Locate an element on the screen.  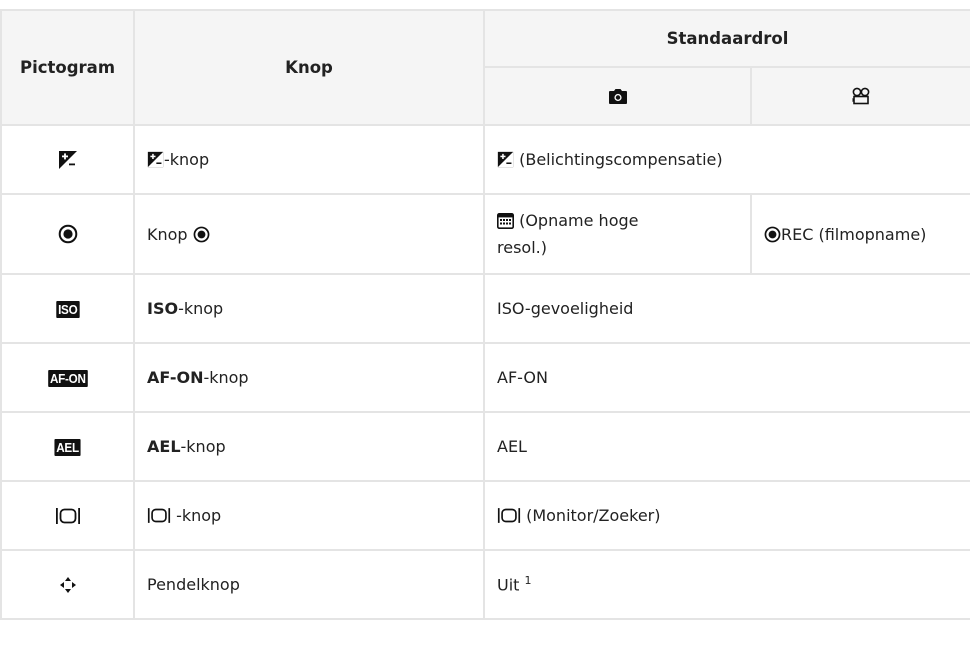
table-row: AF-ON AF-ON-knop AF-ON is located at coordinates (485, 377).